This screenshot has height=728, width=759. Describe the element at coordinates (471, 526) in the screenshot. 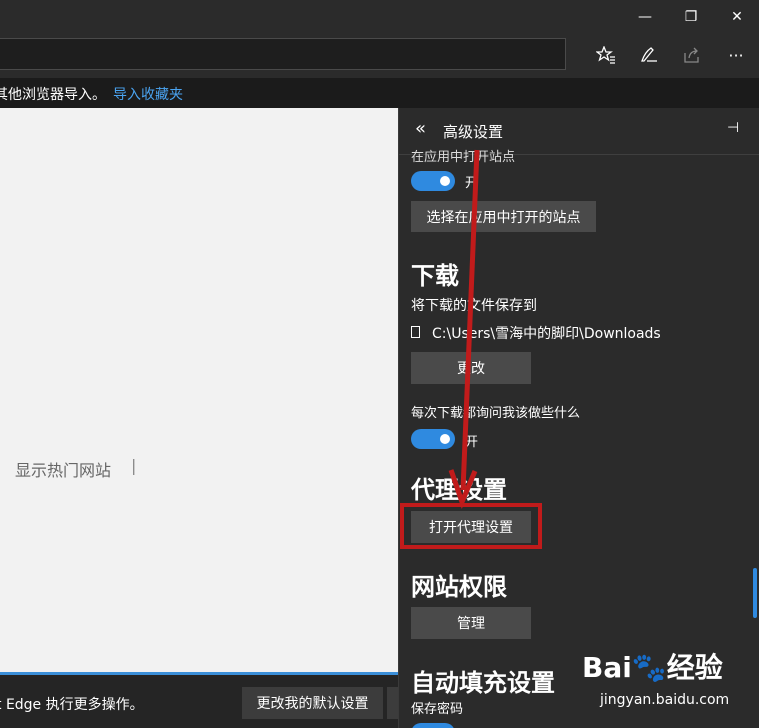

I see `highlight-box` at that location.